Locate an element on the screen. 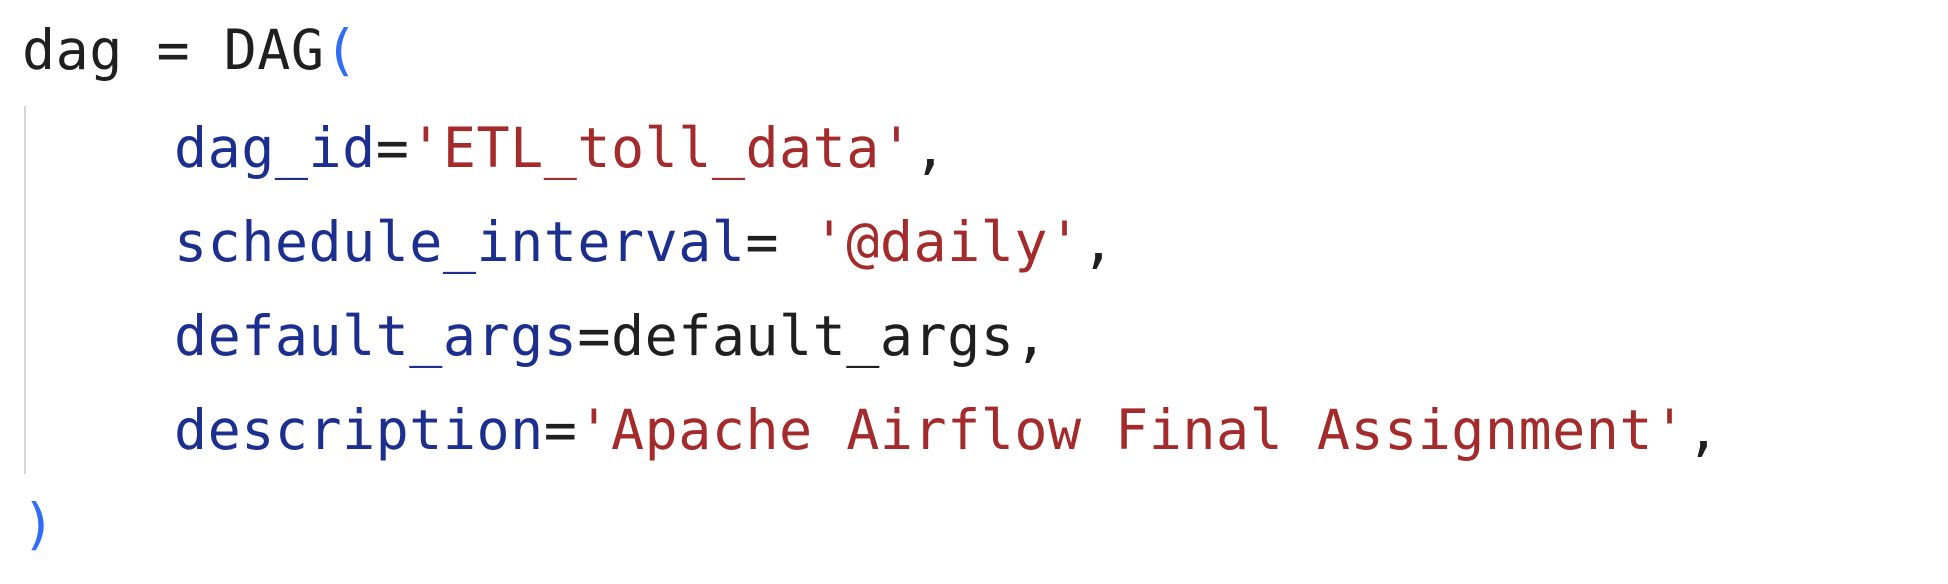 Image resolution: width=1948 pixels, height=584 pixels. value-default-args: default_args is located at coordinates (812, 336).